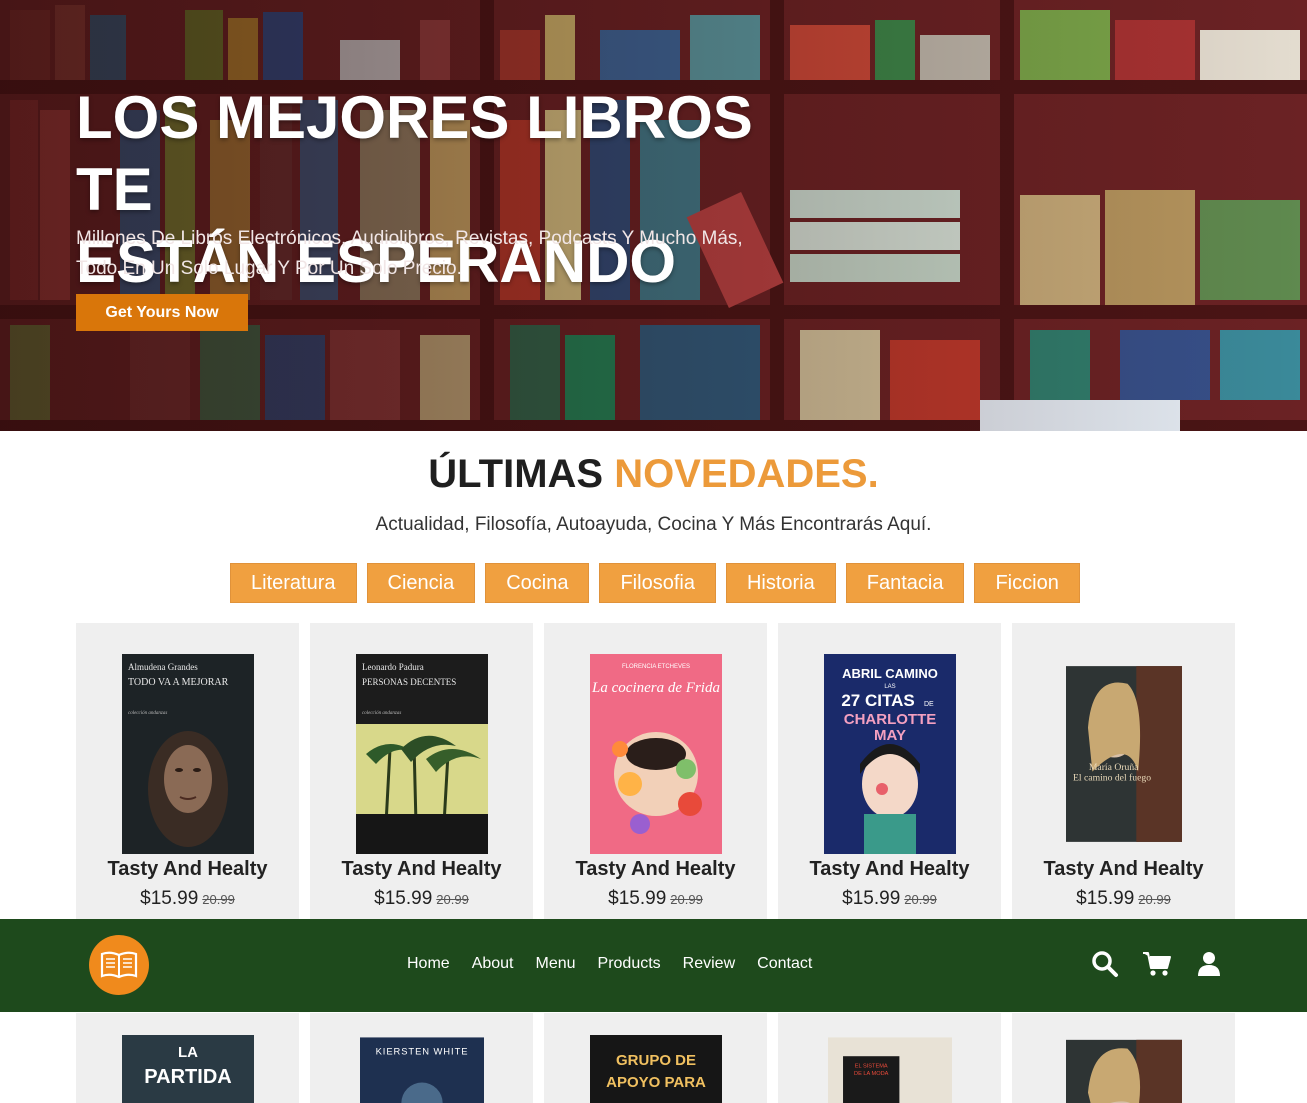  I want to click on book-cover-image: María Oruña El camino del fuego, so click(1124, 754).